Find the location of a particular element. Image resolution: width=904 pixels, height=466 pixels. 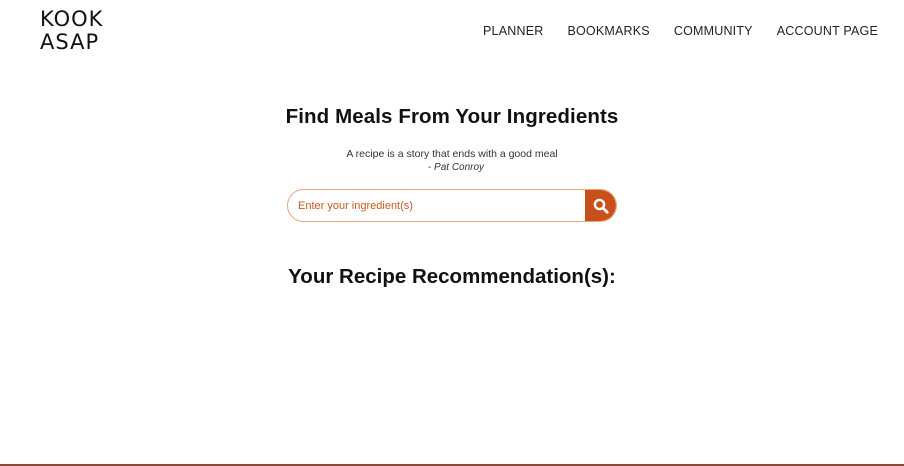

nav-item-account-page: ACCOUNT PAGE is located at coordinates (827, 31).